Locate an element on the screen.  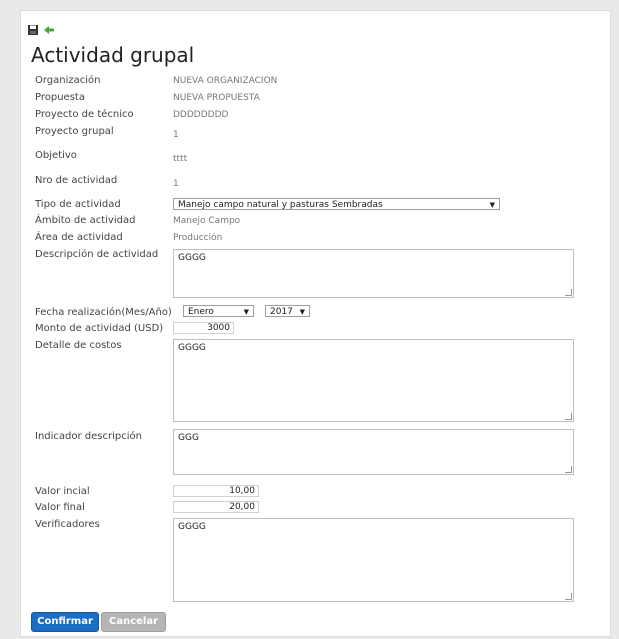
anio-value: 2017 is located at coordinates (281, 312).